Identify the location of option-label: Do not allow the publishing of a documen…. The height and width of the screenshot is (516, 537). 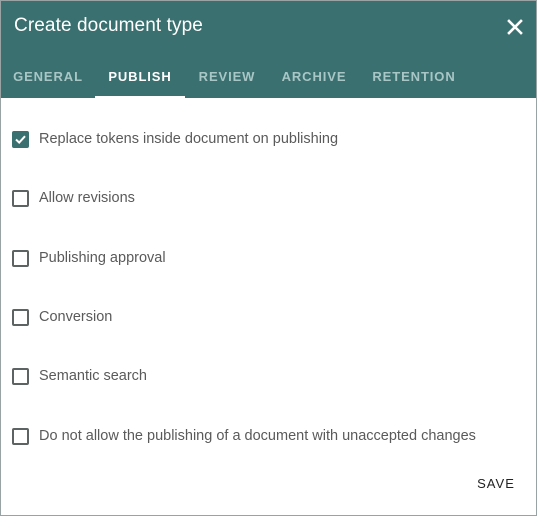
(257, 436).